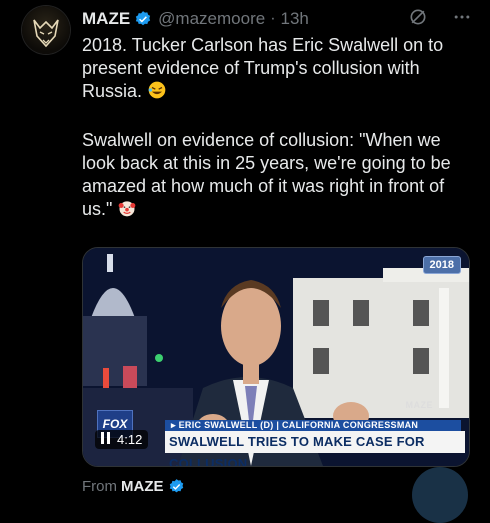 The image size is (490, 523). I want to click on source-attribution: From MAZE, so click(133, 486).